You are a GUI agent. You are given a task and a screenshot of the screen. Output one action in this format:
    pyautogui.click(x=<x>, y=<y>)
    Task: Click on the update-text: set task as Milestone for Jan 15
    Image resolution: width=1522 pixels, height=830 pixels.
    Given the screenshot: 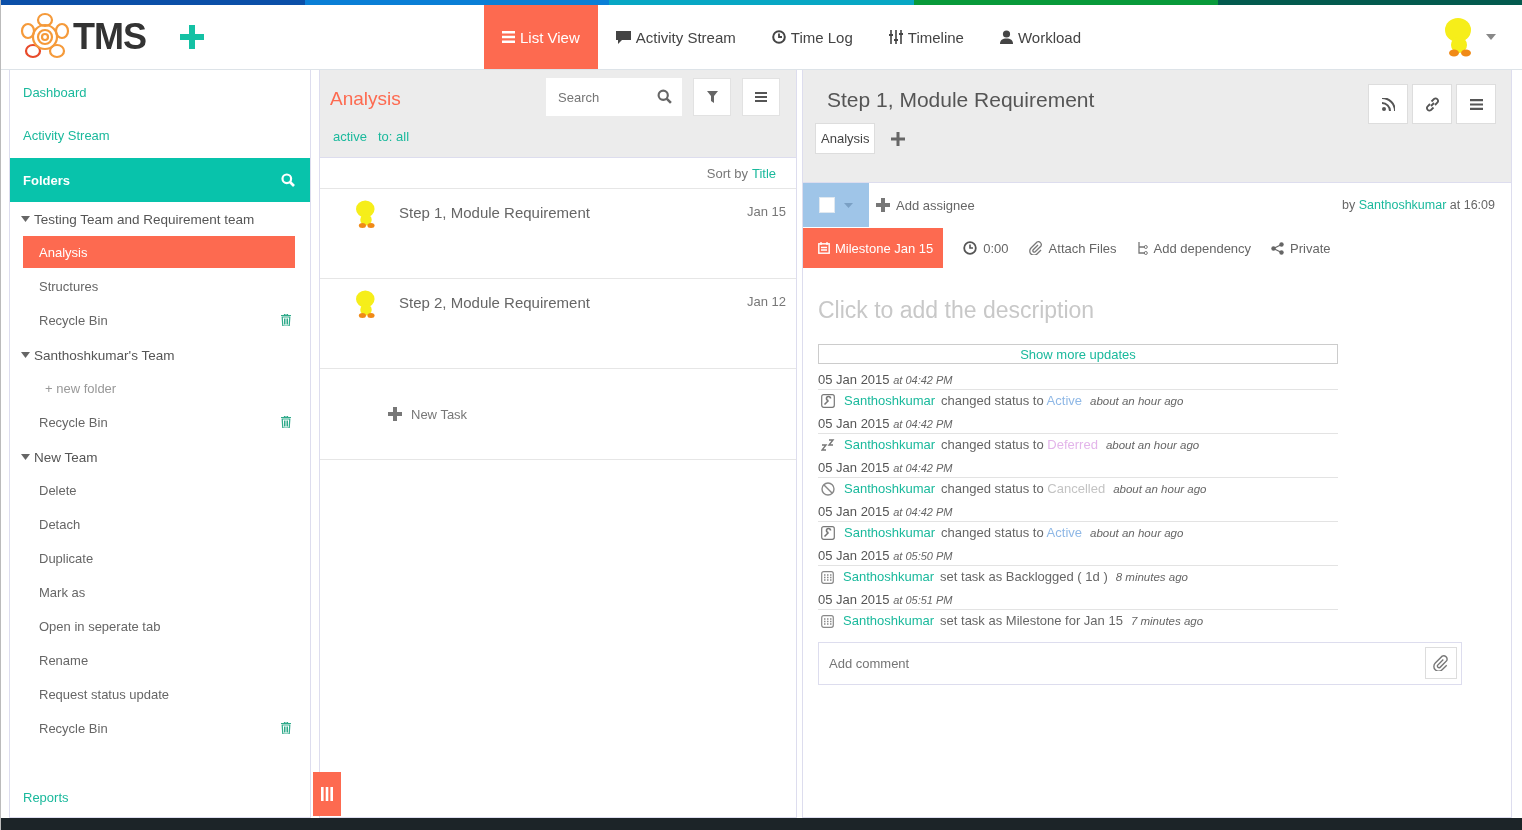 What is the action you would take?
    pyautogui.click(x=1031, y=620)
    